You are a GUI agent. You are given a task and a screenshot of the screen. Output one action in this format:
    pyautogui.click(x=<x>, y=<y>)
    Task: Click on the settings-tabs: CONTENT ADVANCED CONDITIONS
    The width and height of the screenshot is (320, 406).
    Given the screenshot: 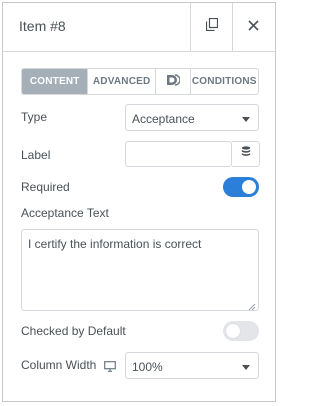 What is the action you would take?
    pyautogui.click(x=140, y=81)
    